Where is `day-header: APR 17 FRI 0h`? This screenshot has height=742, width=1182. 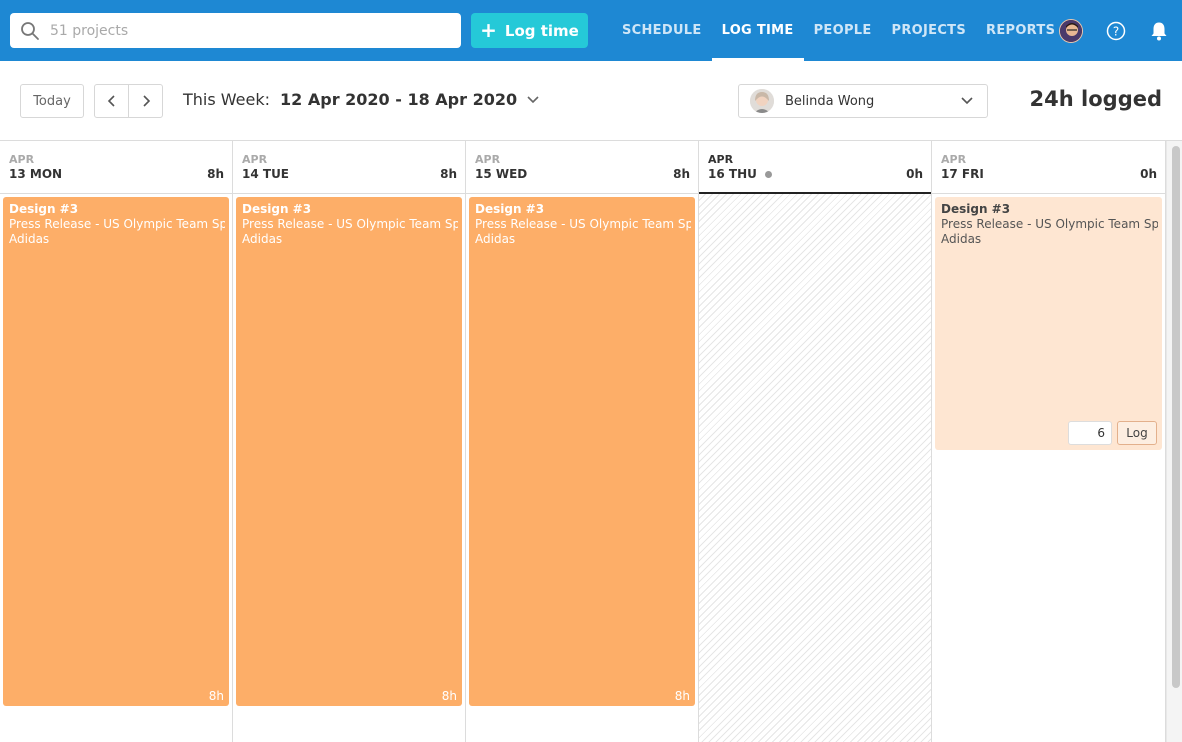
day-header: APR 17 FRI 0h is located at coordinates (1048, 167).